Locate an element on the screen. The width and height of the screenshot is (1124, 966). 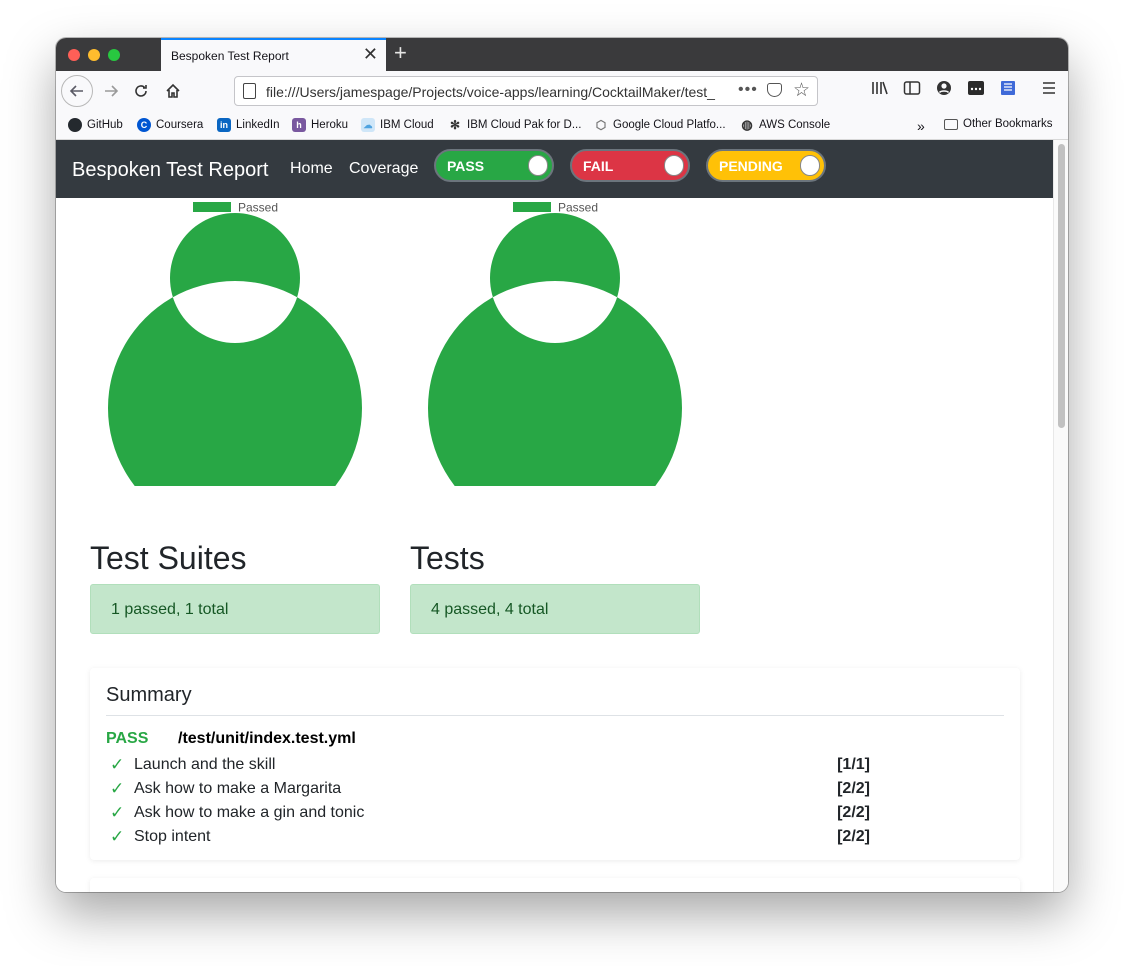
gear-icon: ✻ is located at coordinates (455, 125).